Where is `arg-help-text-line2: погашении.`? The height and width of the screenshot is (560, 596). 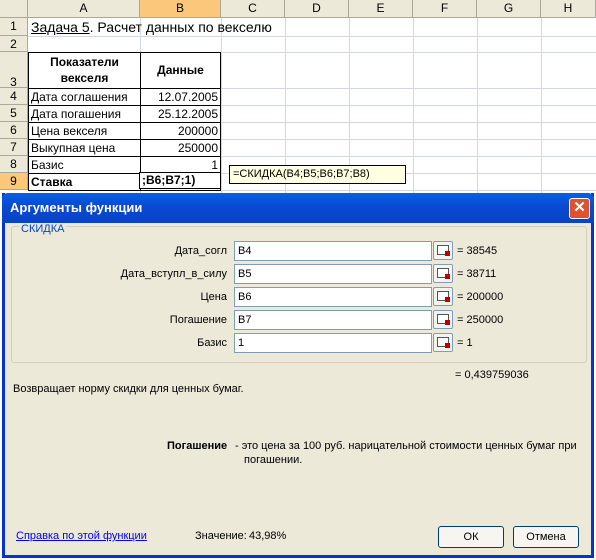 arg-help-text-line2: погашении. is located at coordinates (273, 460).